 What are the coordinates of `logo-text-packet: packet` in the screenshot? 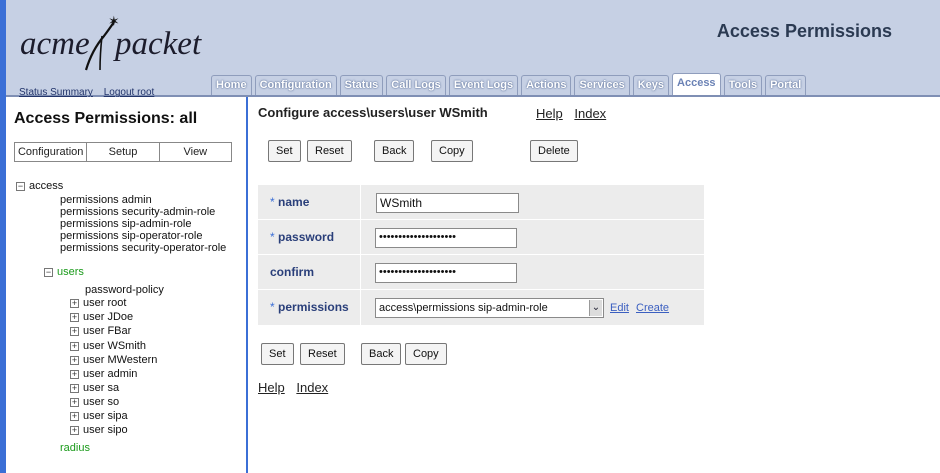 It's located at (158, 44).